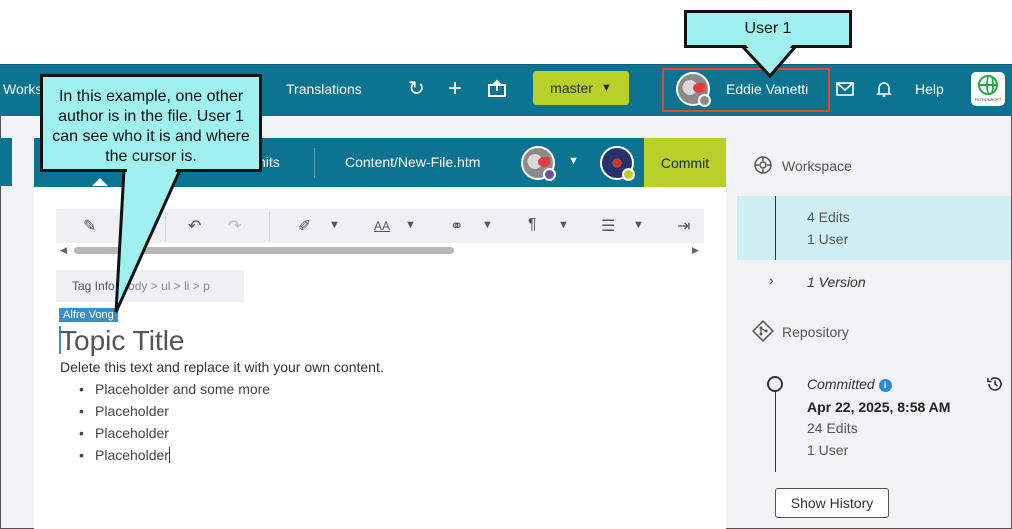 The image size is (1012, 529). I want to click on repo-edits: 24 Edits, so click(832, 428).